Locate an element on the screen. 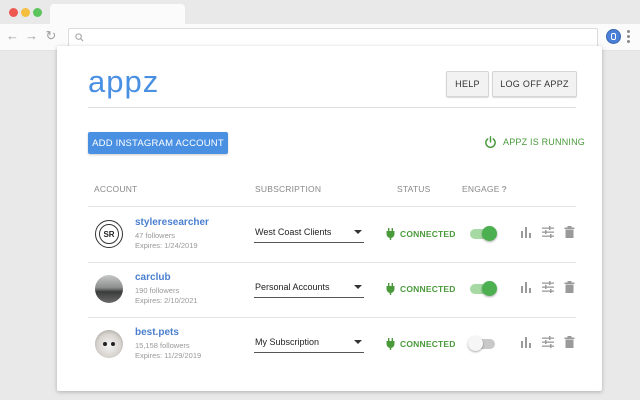  avatar: SR is located at coordinates (109, 234).